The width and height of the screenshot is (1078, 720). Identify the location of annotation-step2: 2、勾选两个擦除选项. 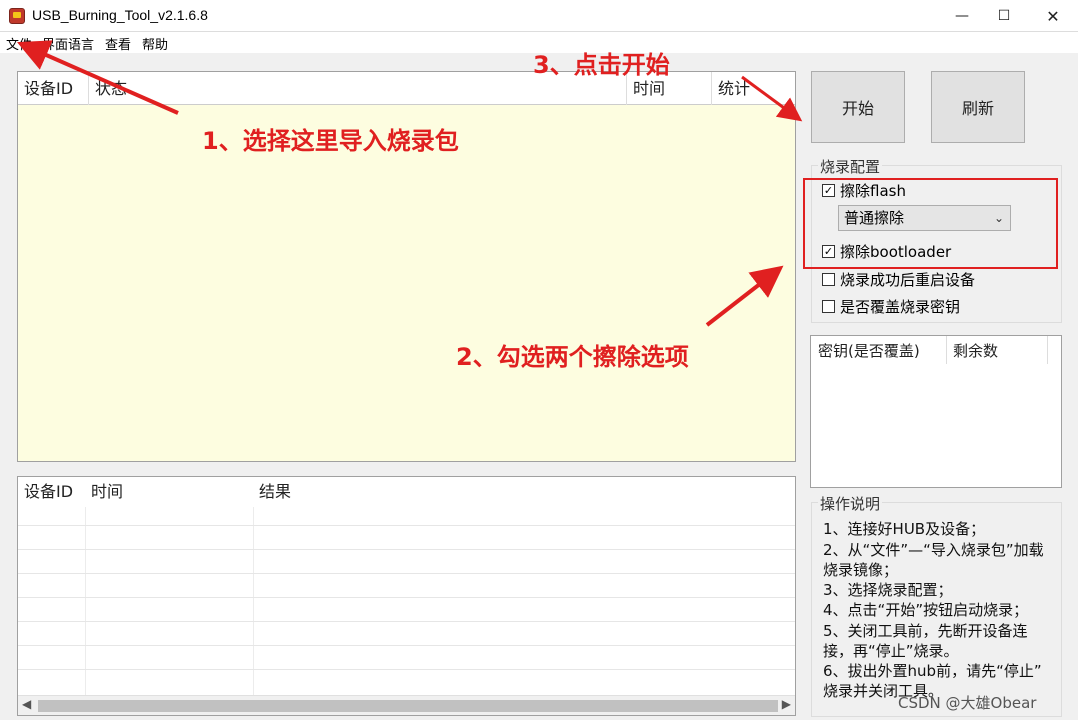
(572, 357).